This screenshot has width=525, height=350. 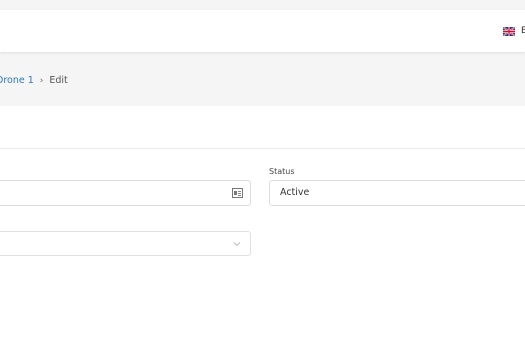 I want to click on id-card-icon, so click(x=237, y=193).